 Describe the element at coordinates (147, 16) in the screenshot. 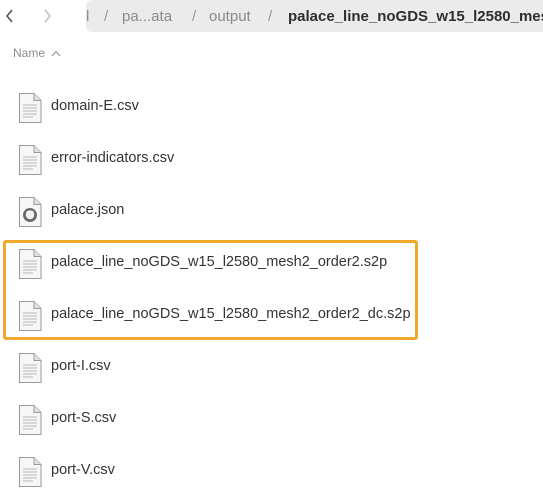

I see `breadcrumb-item-pa-ata: pa...ata` at that location.